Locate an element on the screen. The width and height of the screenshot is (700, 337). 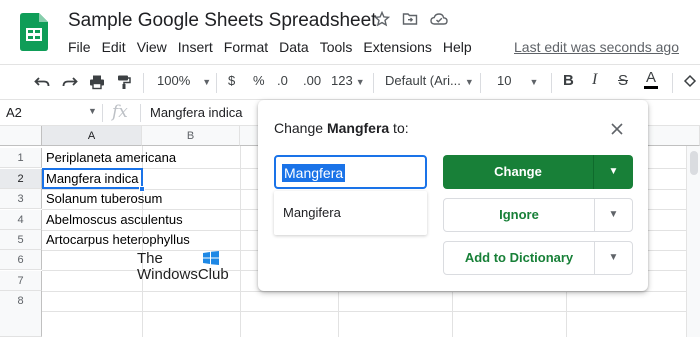
add-to-dictionary-button: Add to Dictionary ▼ is located at coordinates (538, 258).